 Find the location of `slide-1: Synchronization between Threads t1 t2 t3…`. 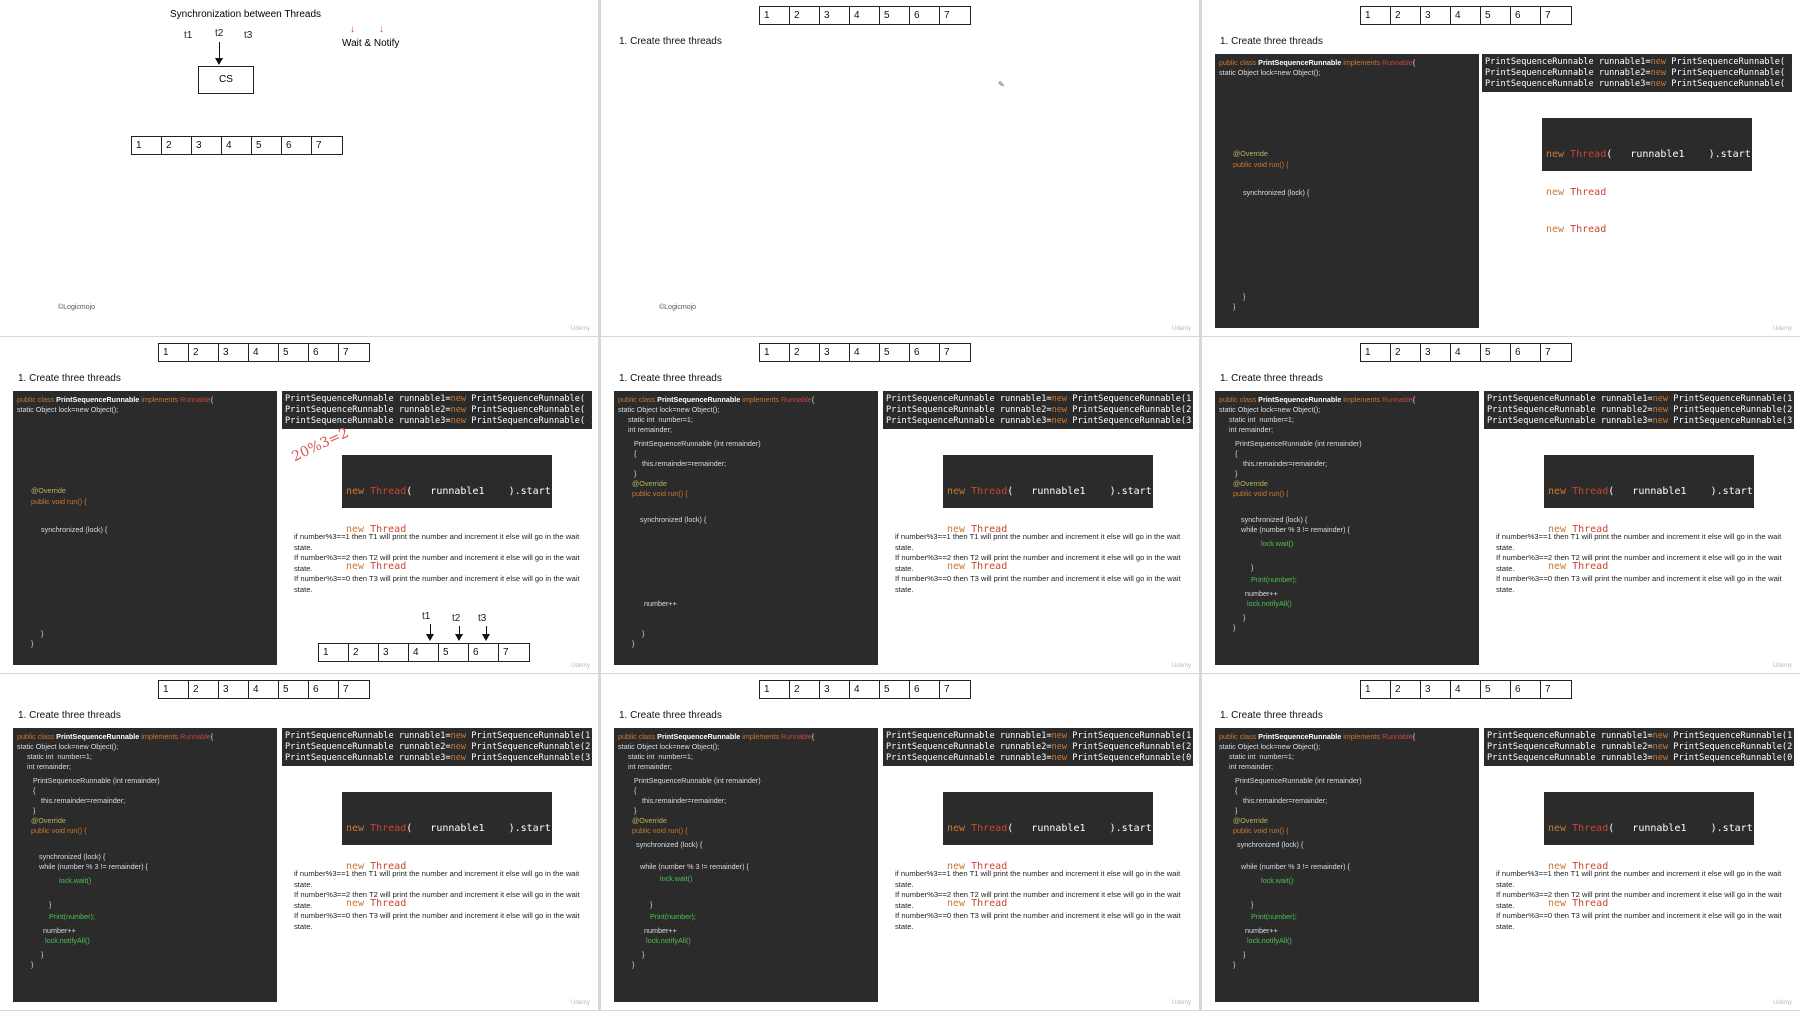

slide-1: Synchronization between Threads t1 t2 t3… is located at coordinates (299, 168).